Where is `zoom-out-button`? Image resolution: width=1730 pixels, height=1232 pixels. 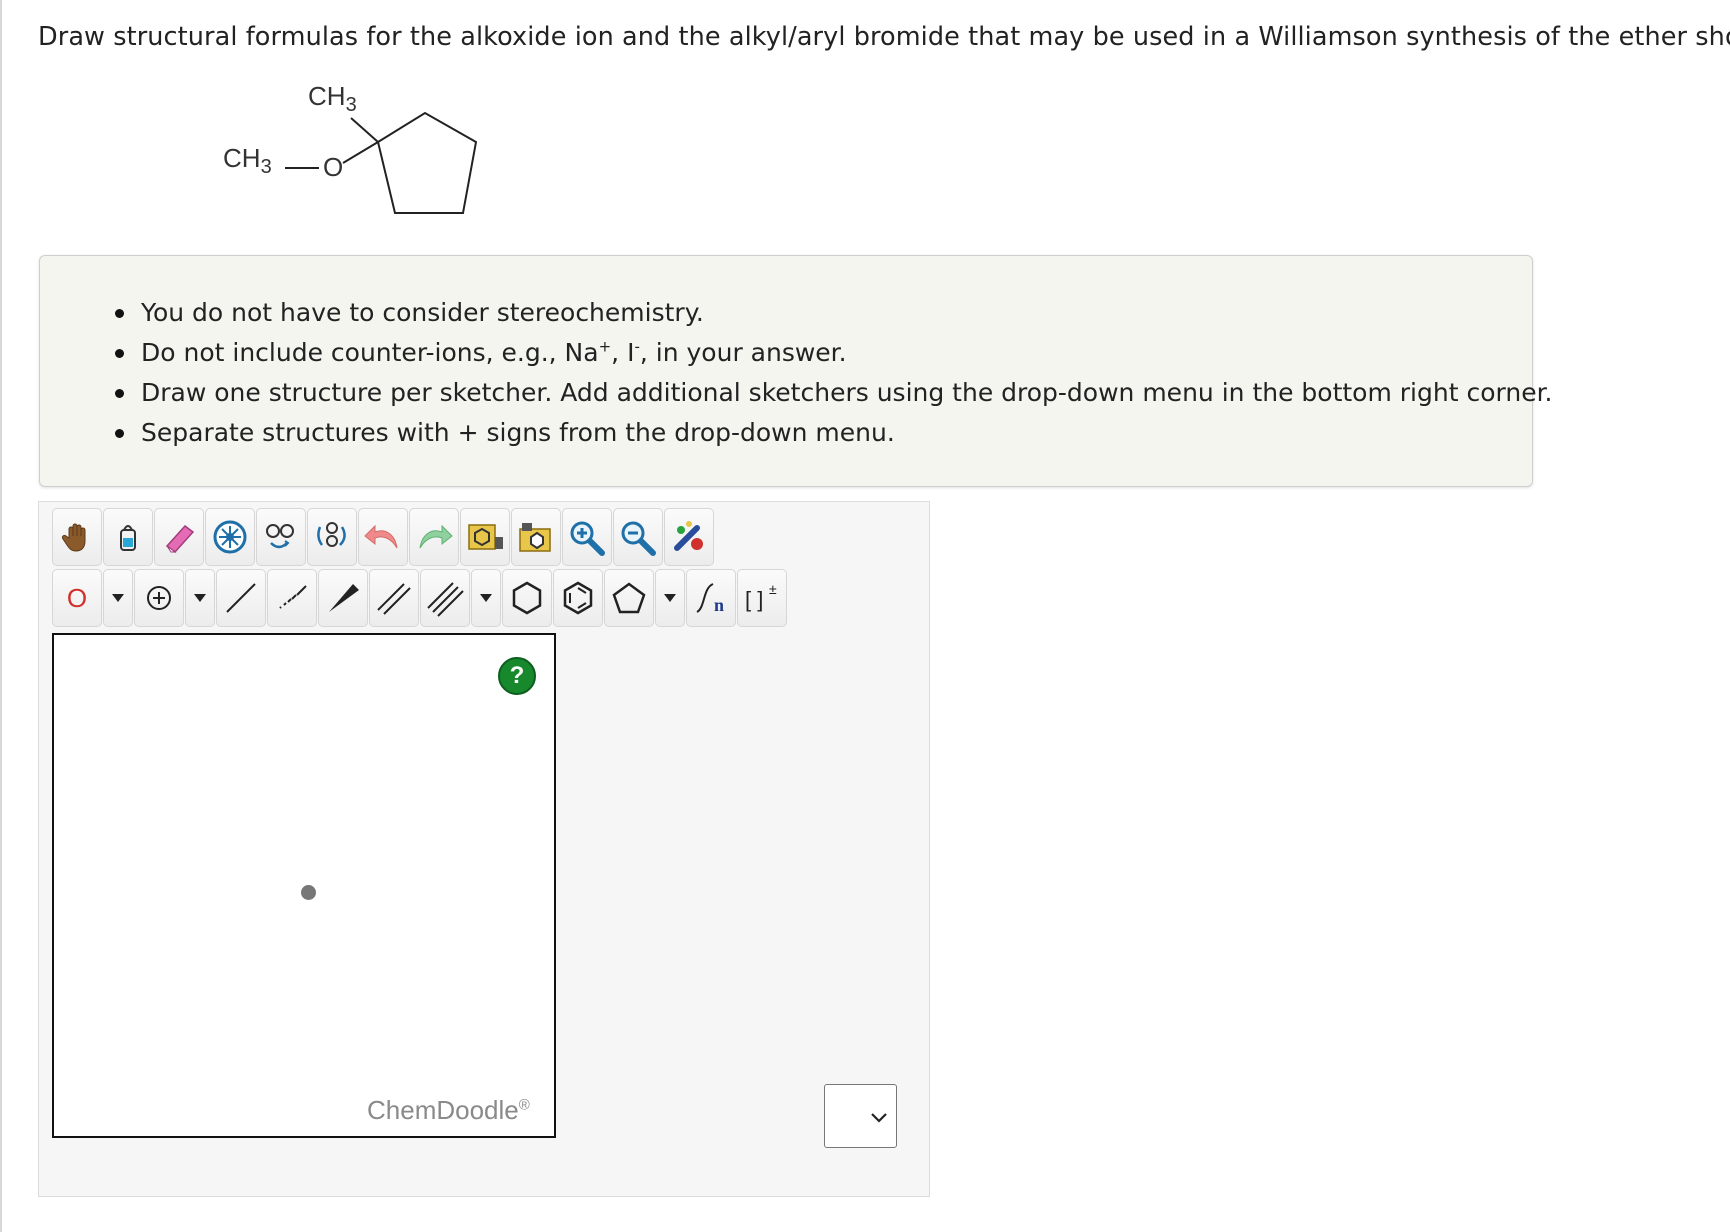 zoom-out-button is located at coordinates (638, 537).